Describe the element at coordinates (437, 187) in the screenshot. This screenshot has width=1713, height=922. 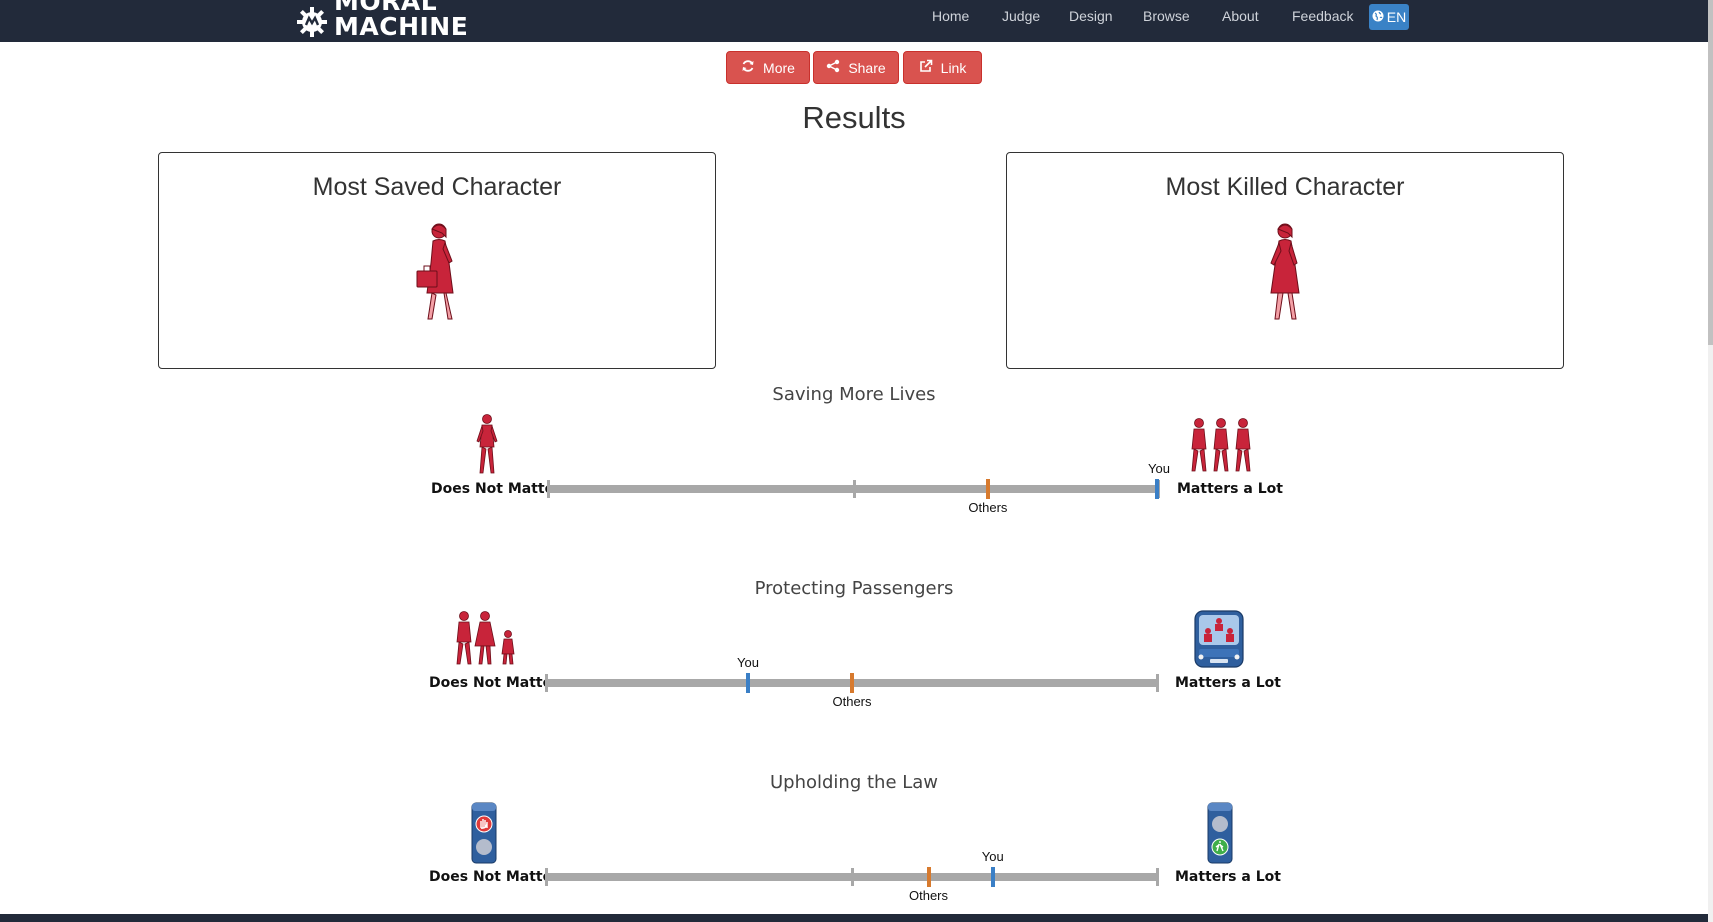
I see `most-saved-title: Most Saved Character` at that location.